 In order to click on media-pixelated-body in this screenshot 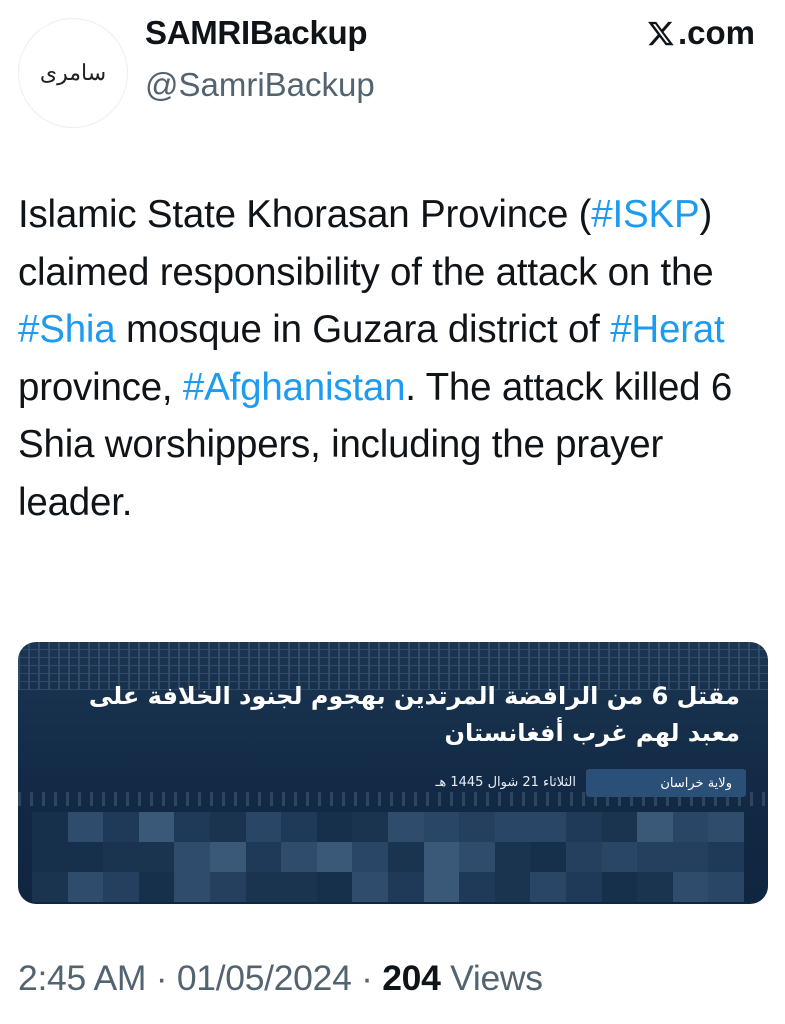, I will do `click(388, 857)`.